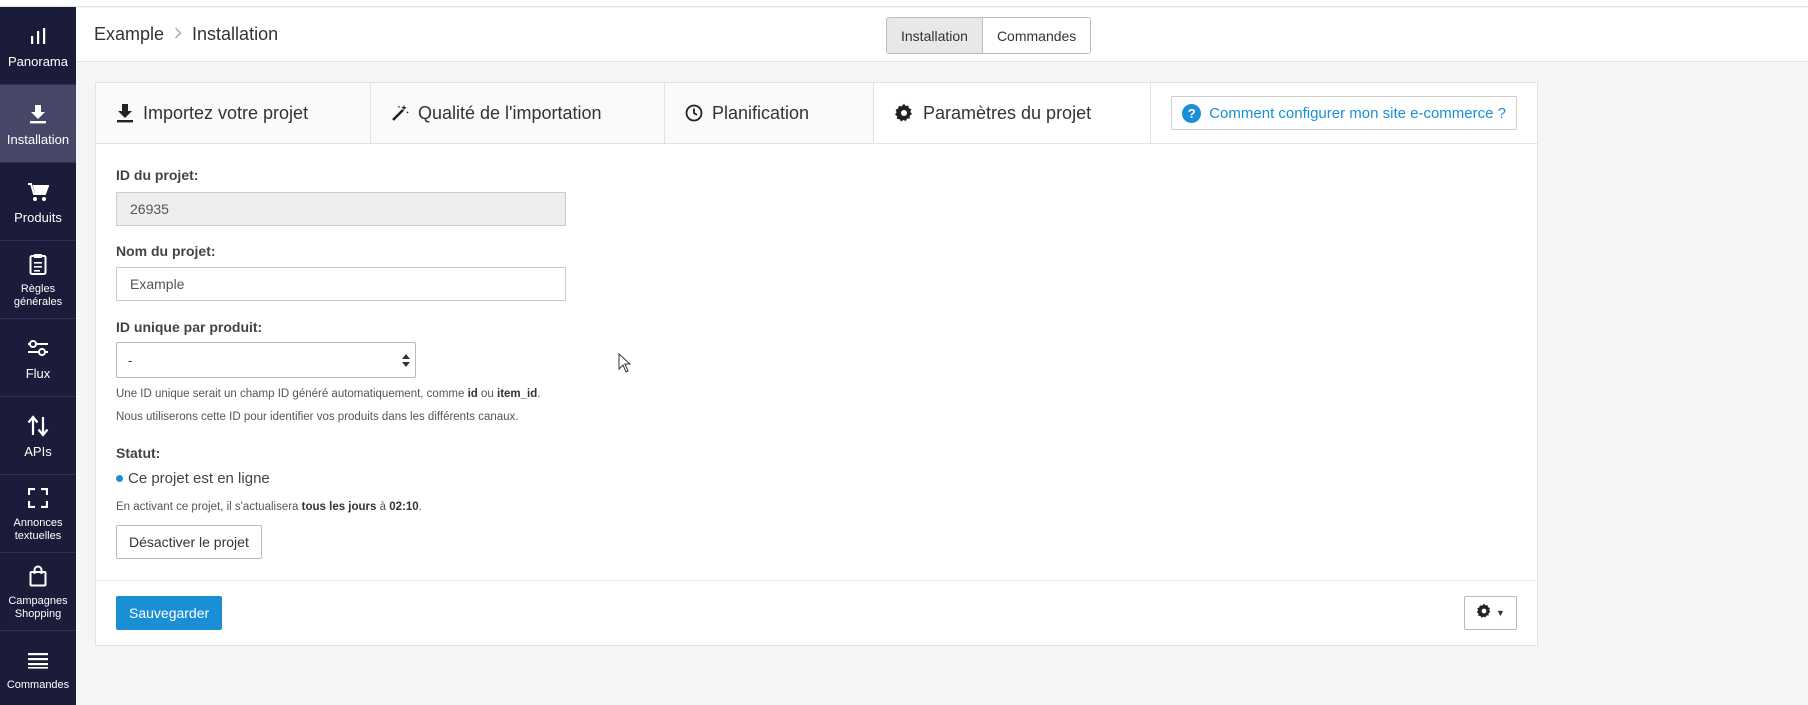 The width and height of the screenshot is (1808, 705). Describe the element at coordinates (339, 507) in the screenshot. I see `status-note-frequency: tous les jours` at that location.